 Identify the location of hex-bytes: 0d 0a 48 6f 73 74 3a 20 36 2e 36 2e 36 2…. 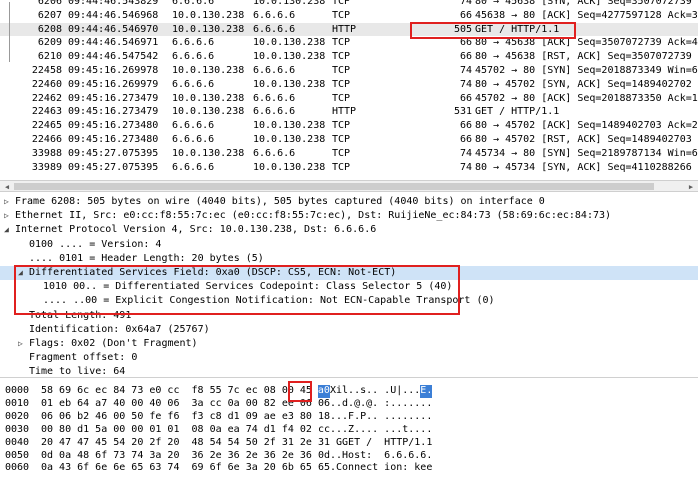
(185, 455).